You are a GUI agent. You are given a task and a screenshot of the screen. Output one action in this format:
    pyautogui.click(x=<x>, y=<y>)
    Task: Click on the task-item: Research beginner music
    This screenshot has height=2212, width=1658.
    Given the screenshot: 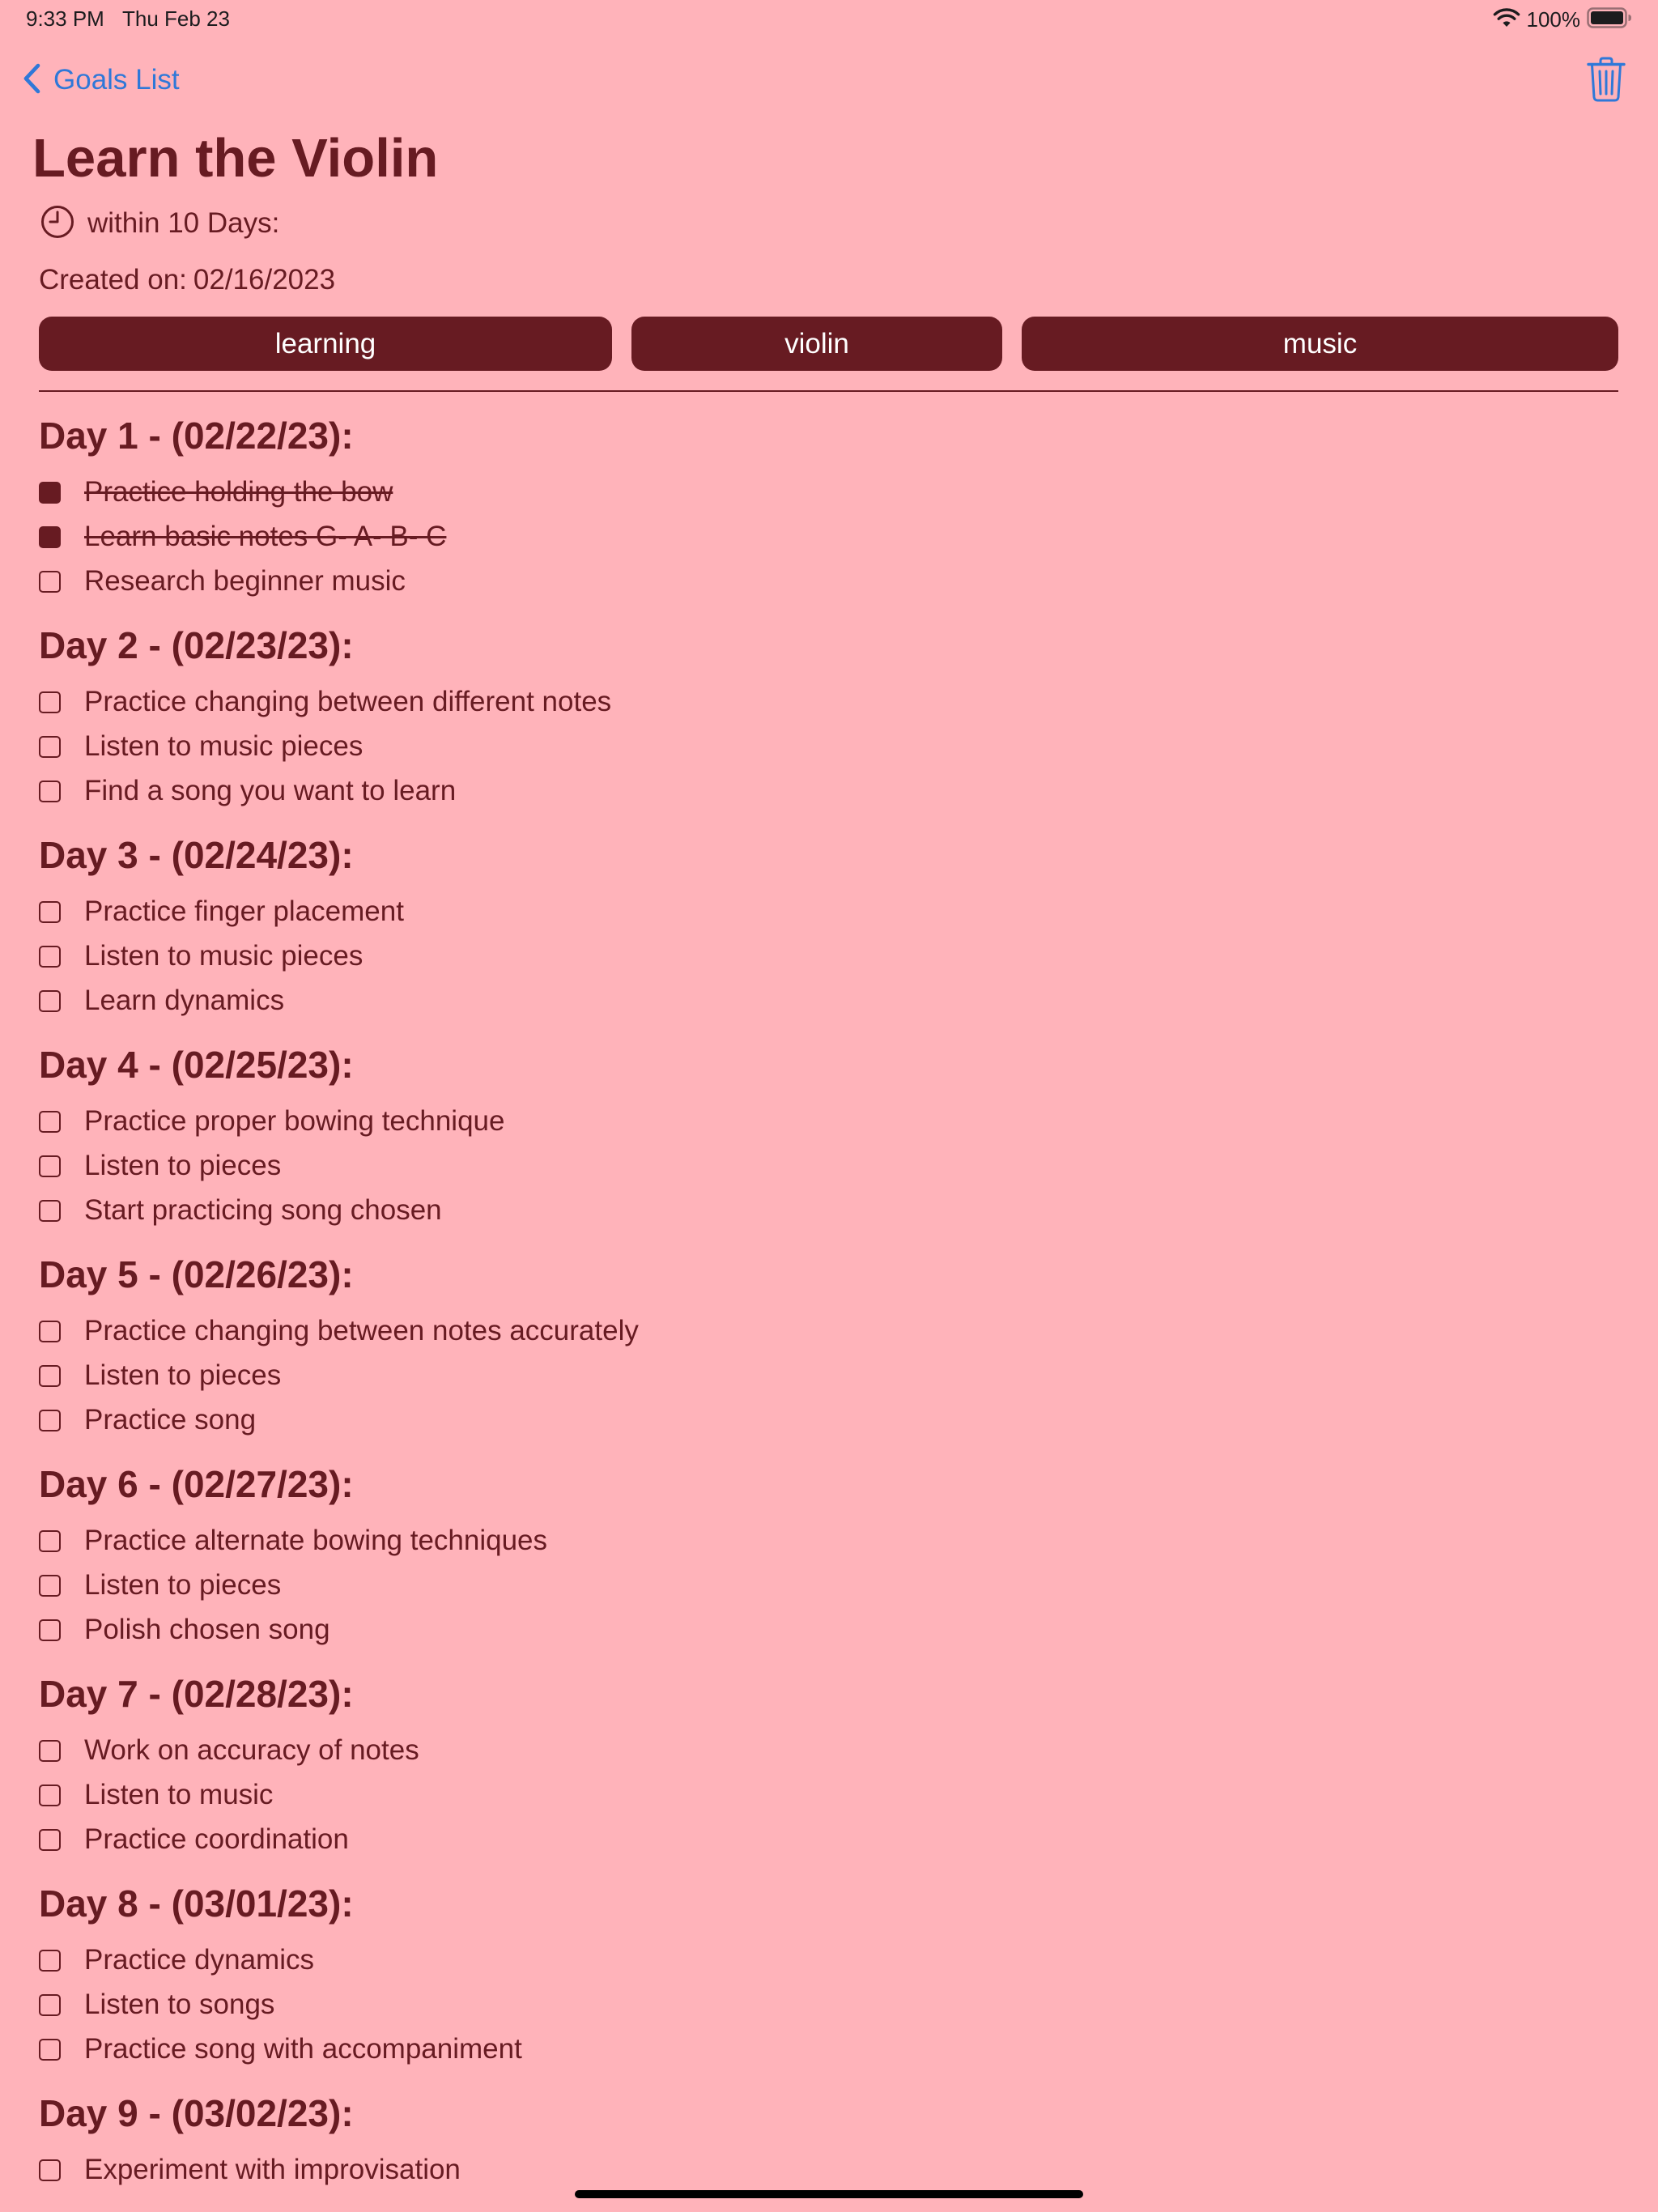 What is the action you would take?
    pyautogui.click(x=222, y=581)
    